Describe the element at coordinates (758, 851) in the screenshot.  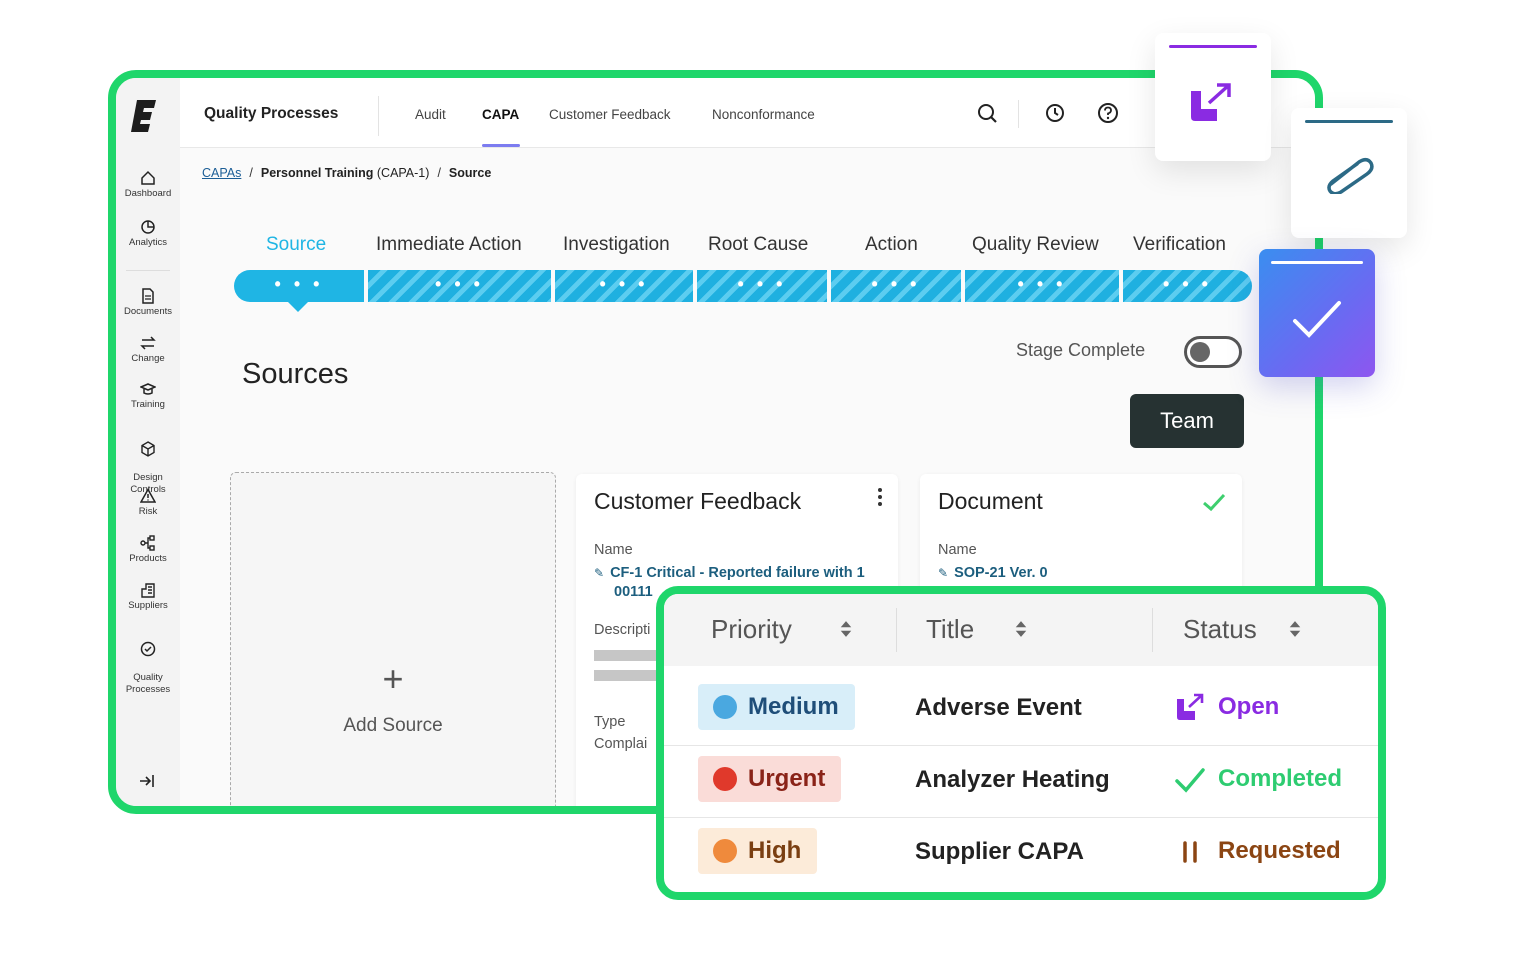
I see `priority-badge-high: High` at that location.